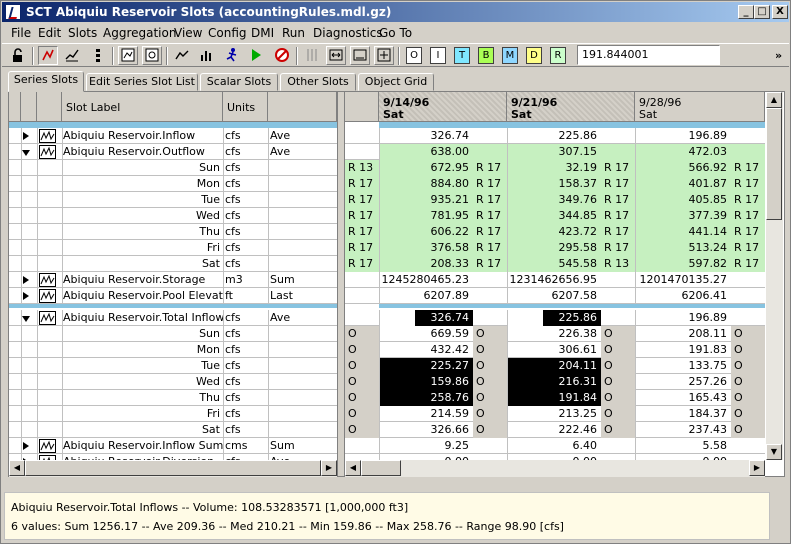 The width and height of the screenshot is (791, 544). Describe the element at coordinates (232, 55) in the screenshot. I see `run-person-icon` at that location.